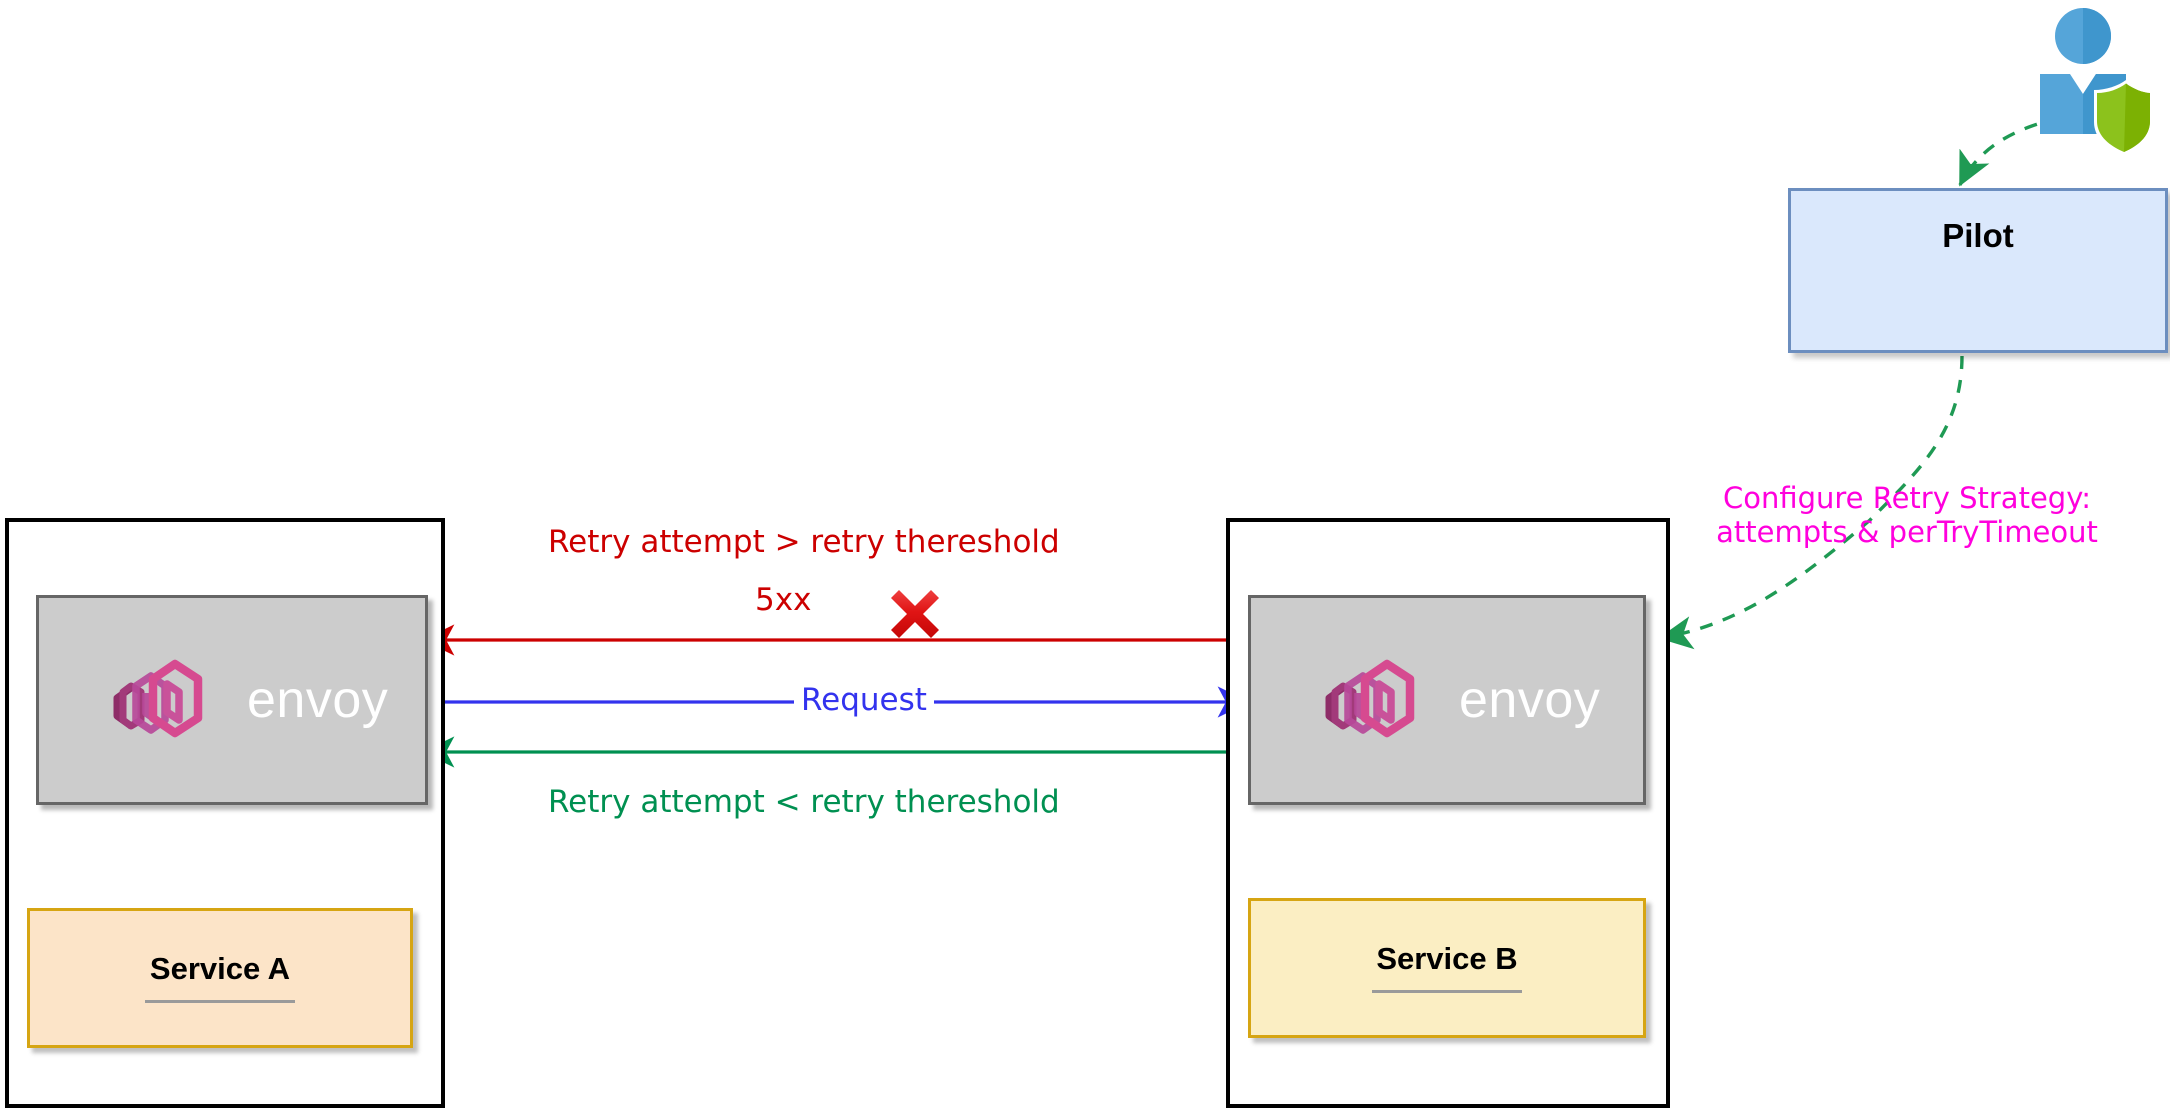  I want to click on label-status-code: 5xx, so click(783, 600).